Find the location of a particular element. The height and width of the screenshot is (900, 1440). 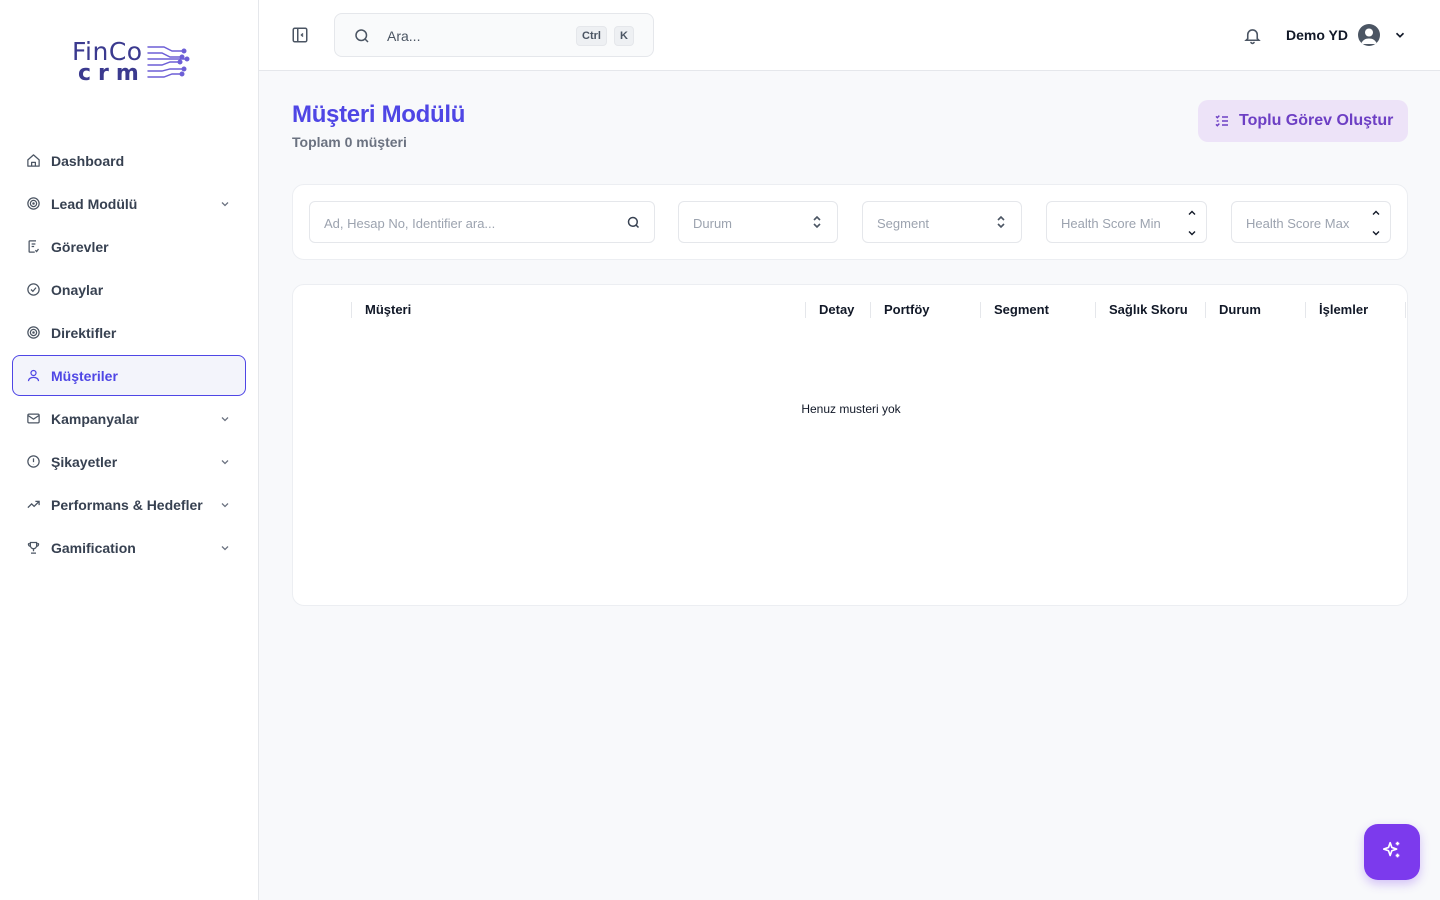

logo-circuit-icon is located at coordinates (168, 62).